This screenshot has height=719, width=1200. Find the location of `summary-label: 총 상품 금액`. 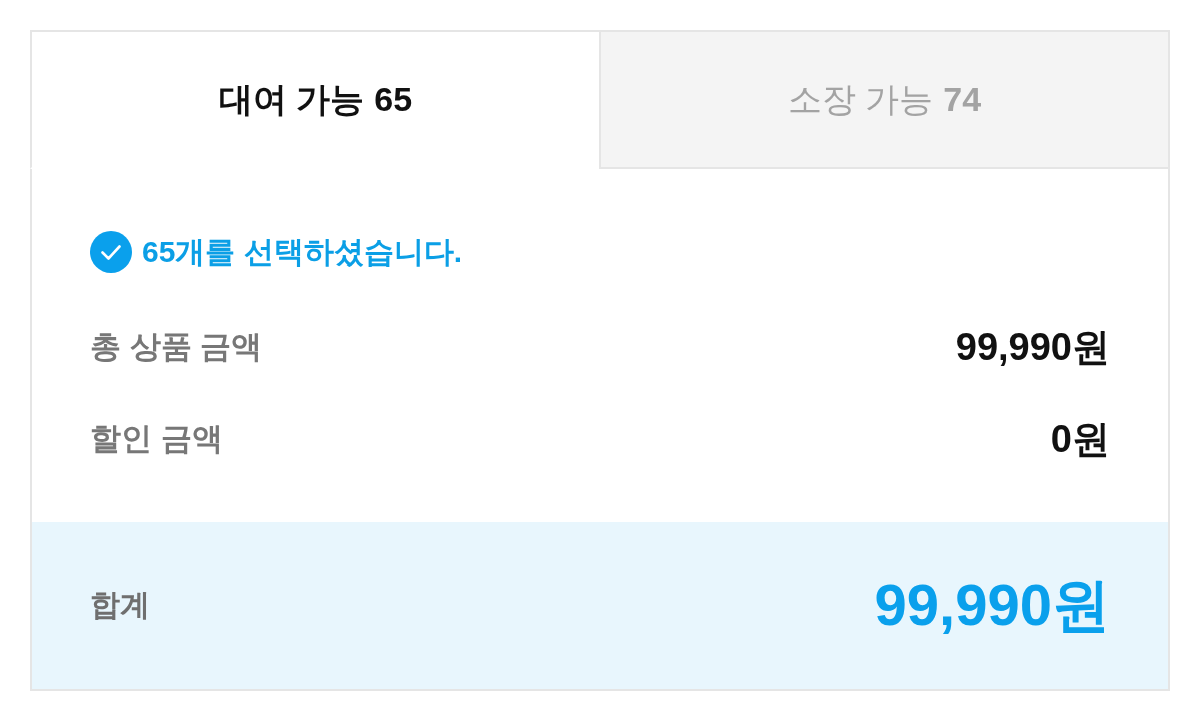

summary-label: 총 상품 금액 is located at coordinates (176, 347).